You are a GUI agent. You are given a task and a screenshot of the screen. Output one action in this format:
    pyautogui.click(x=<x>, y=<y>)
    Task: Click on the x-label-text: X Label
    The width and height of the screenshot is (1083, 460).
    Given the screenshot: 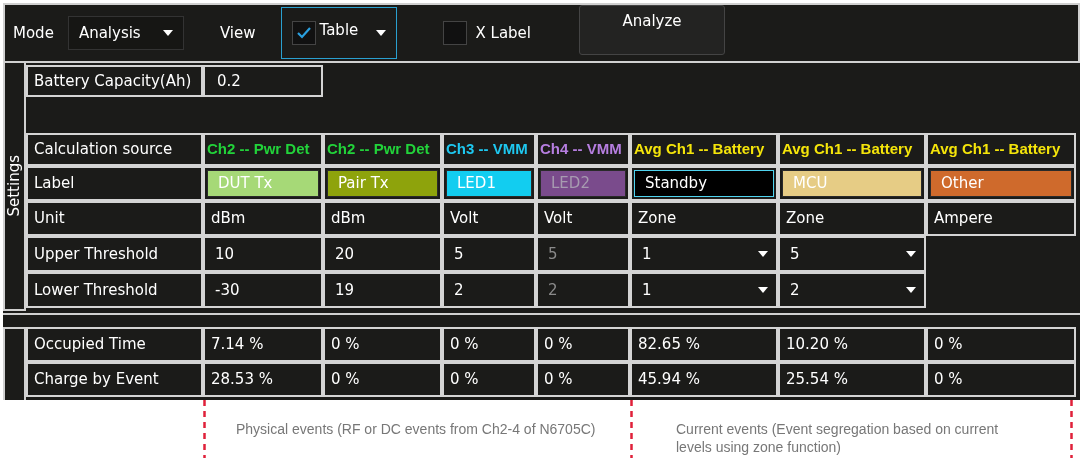 What is the action you would take?
    pyautogui.click(x=503, y=33)
    